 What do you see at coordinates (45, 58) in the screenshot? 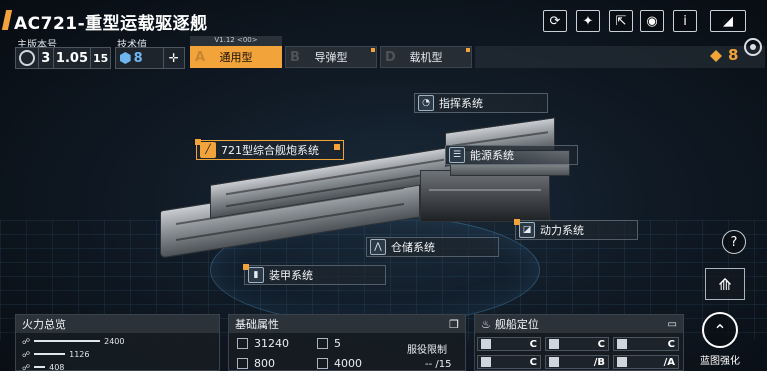
I see `main-version-number: 3` at bounding box center [45, 58].